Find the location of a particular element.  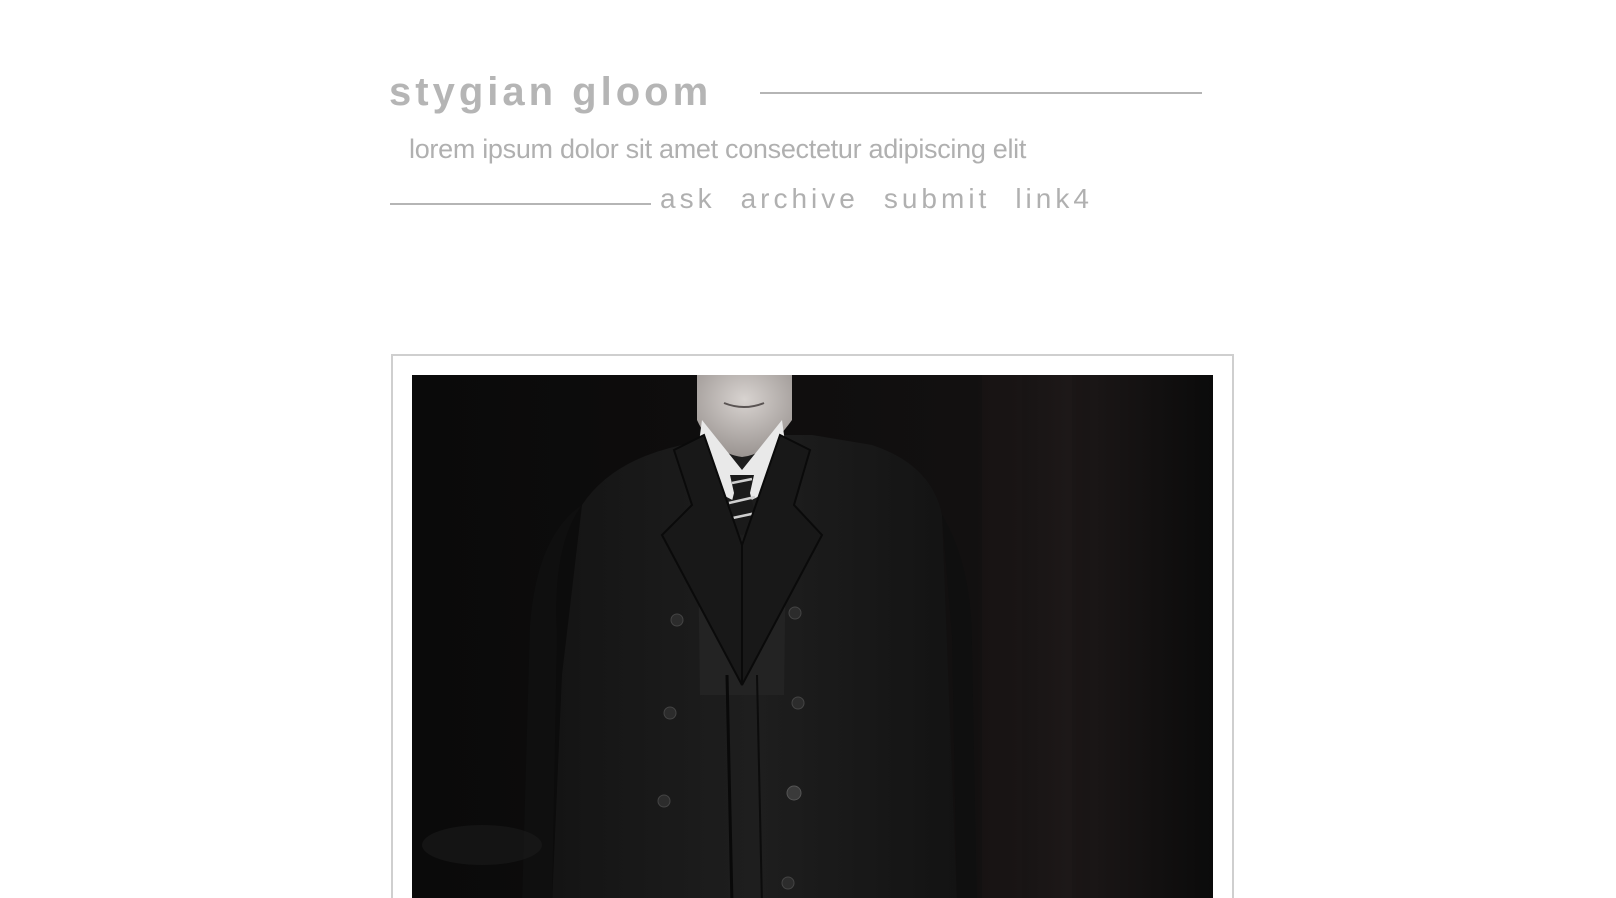

title-divider is located at coordinates (981, 93).